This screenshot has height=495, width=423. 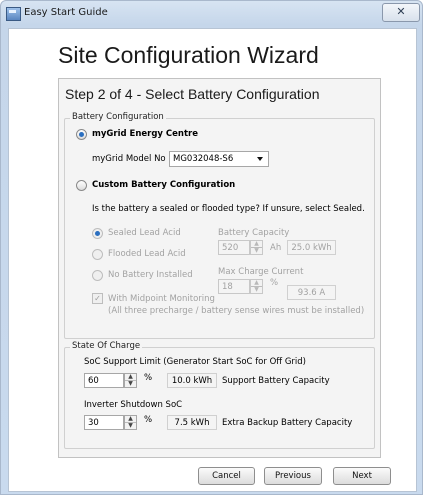 I want to click on max-charge-current-unit: %, so click(x=274, y=283).